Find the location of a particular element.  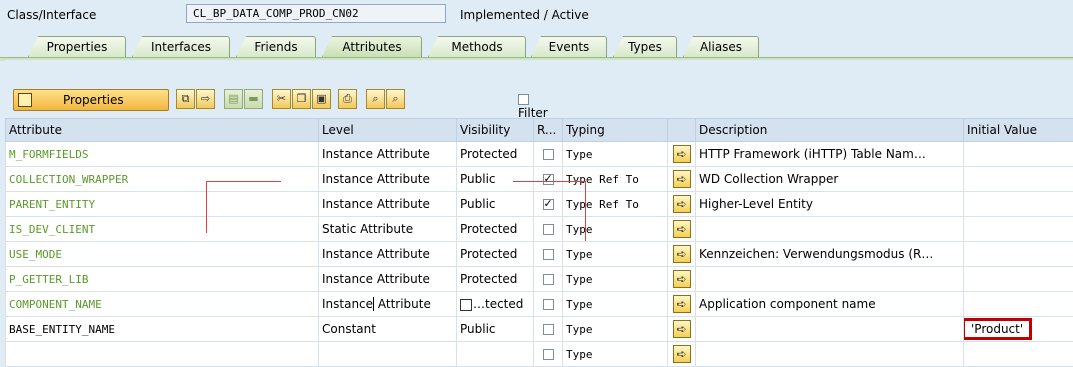

col-typing: Typing is located at coordinates (615, 130).